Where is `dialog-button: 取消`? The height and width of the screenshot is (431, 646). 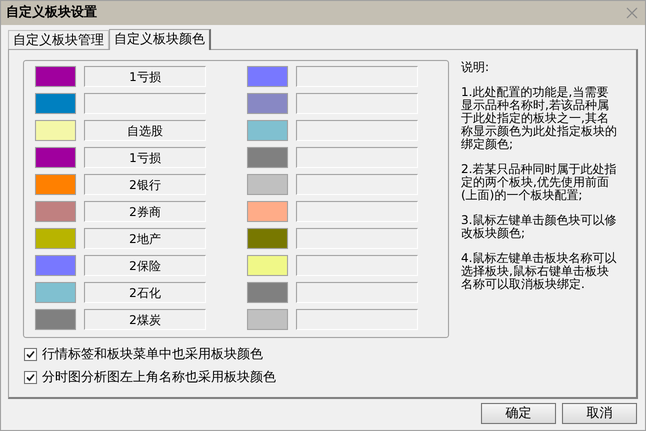 dialog-button: 取消 is located at coordinates (599, 413).